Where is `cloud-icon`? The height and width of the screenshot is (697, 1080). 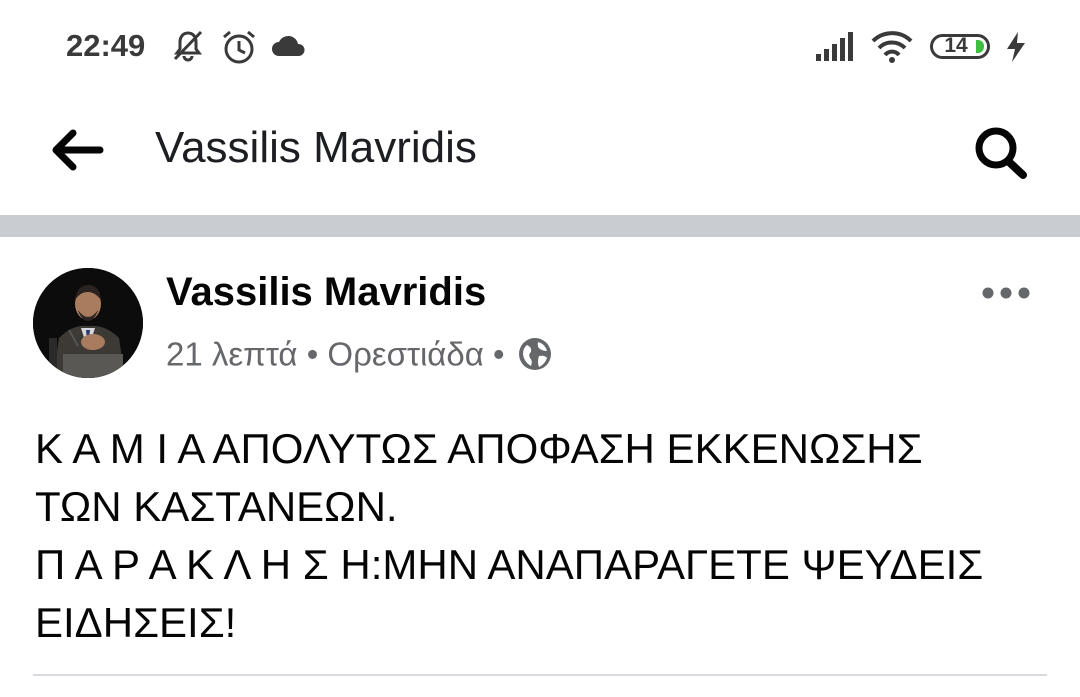 cloud-icon is located at coordinates (288, 45).